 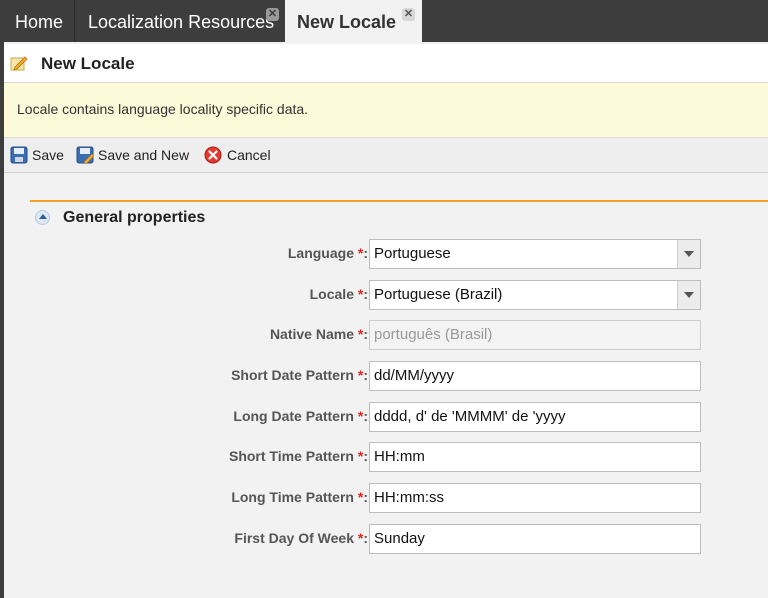 I want to click on tab-home: Home, so click(x=37, y=21).